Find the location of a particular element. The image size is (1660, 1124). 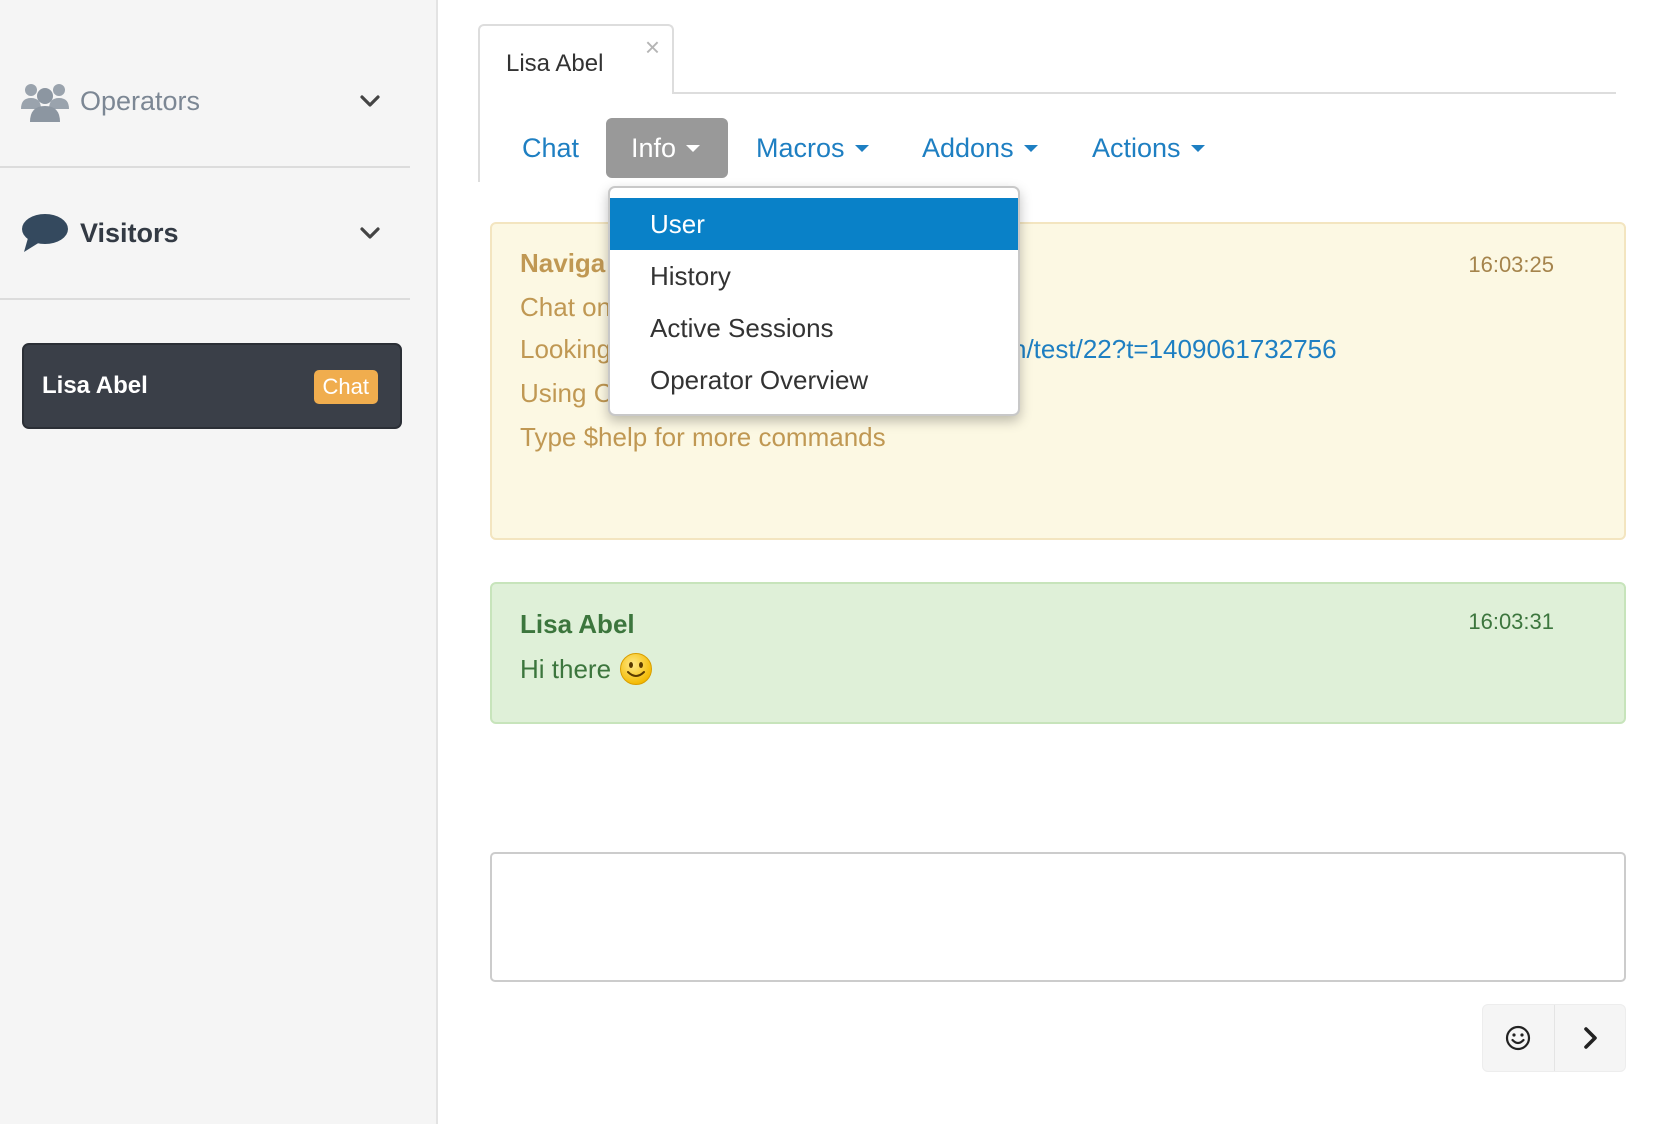

nav-macros-label: Macros is located at coordinates (800, 148).